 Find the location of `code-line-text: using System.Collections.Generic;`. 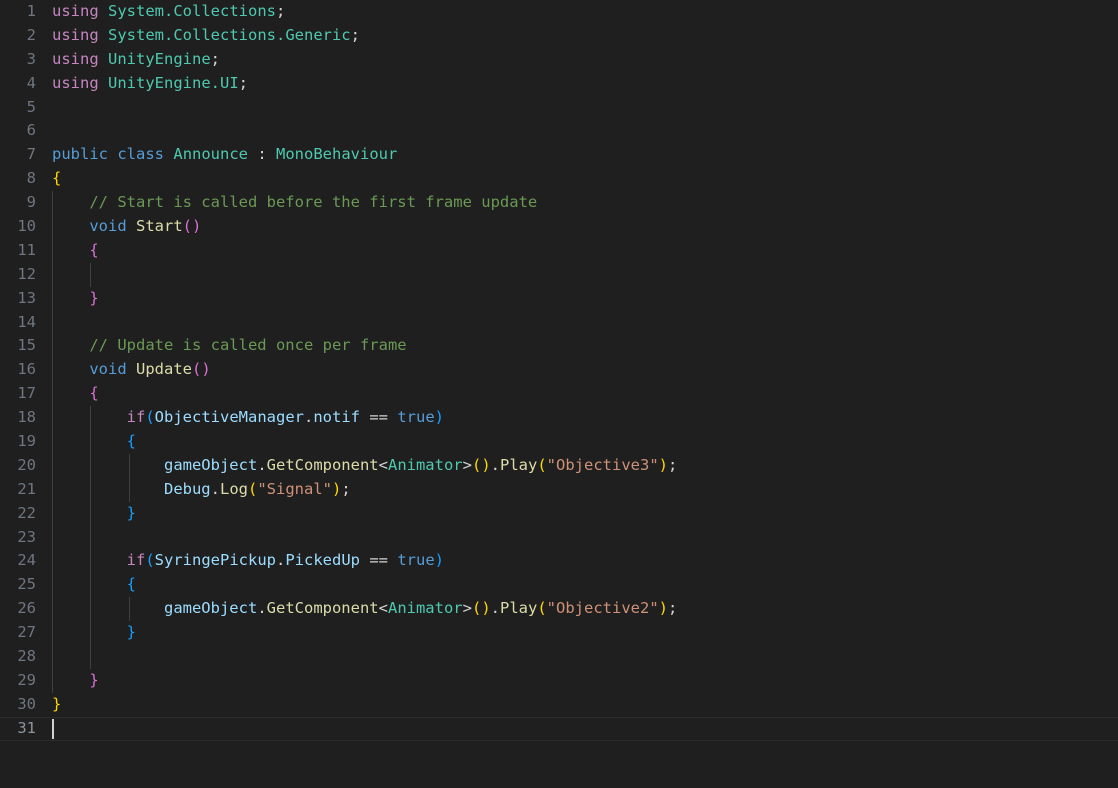

code-line-text: using System.Collections.Generic; is located at coordinates (582, 36).